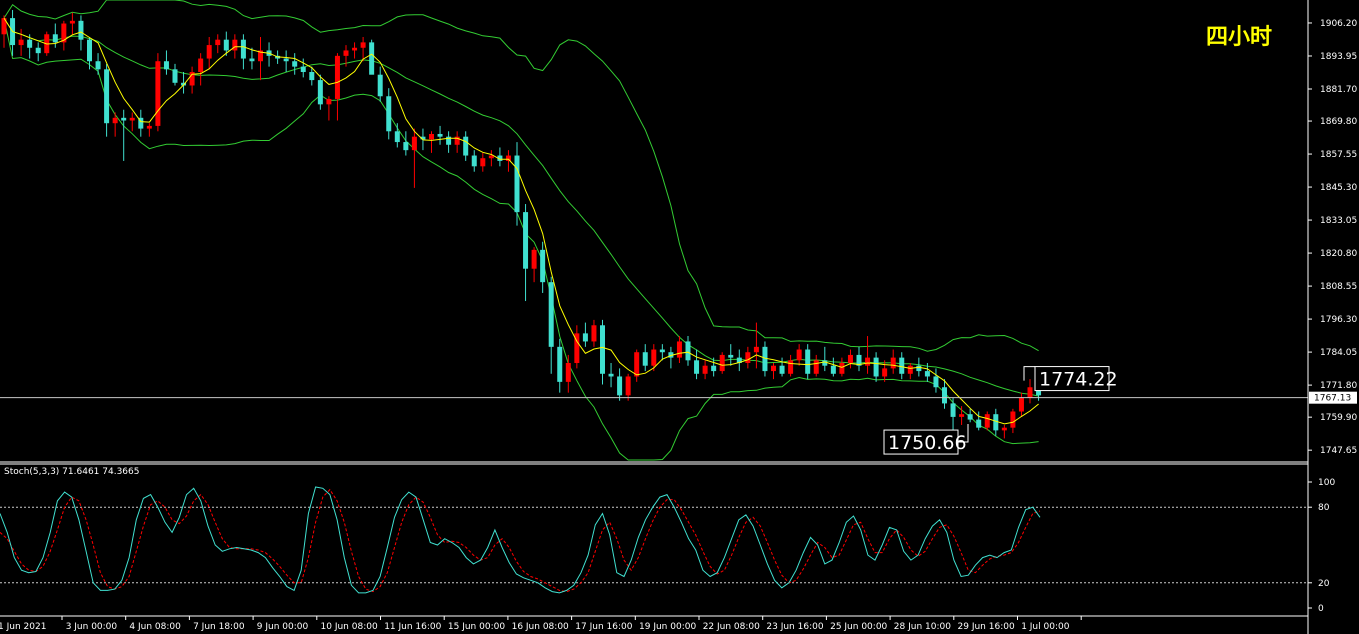 This screenshot has height=634, width=1359. Describe the element at coordinates (1338, 221) in the screenshot. I see `y-tick-label: 1833.05` at that location.